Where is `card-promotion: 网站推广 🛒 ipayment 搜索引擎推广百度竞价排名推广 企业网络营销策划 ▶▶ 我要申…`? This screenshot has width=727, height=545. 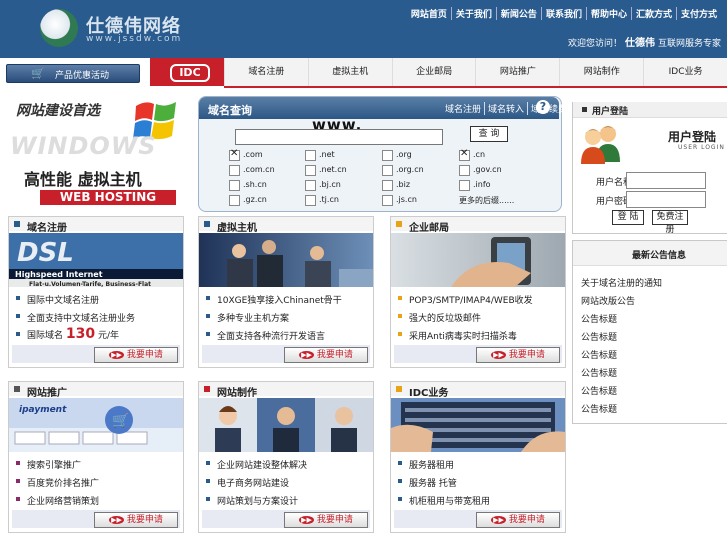
card-promotion: 网站推广 🛒 ipayment 搜索引擎推广百度竞价排名推广 企业网络营销策划 ▶▶ 我要申… is located at coordinates (96, 457).